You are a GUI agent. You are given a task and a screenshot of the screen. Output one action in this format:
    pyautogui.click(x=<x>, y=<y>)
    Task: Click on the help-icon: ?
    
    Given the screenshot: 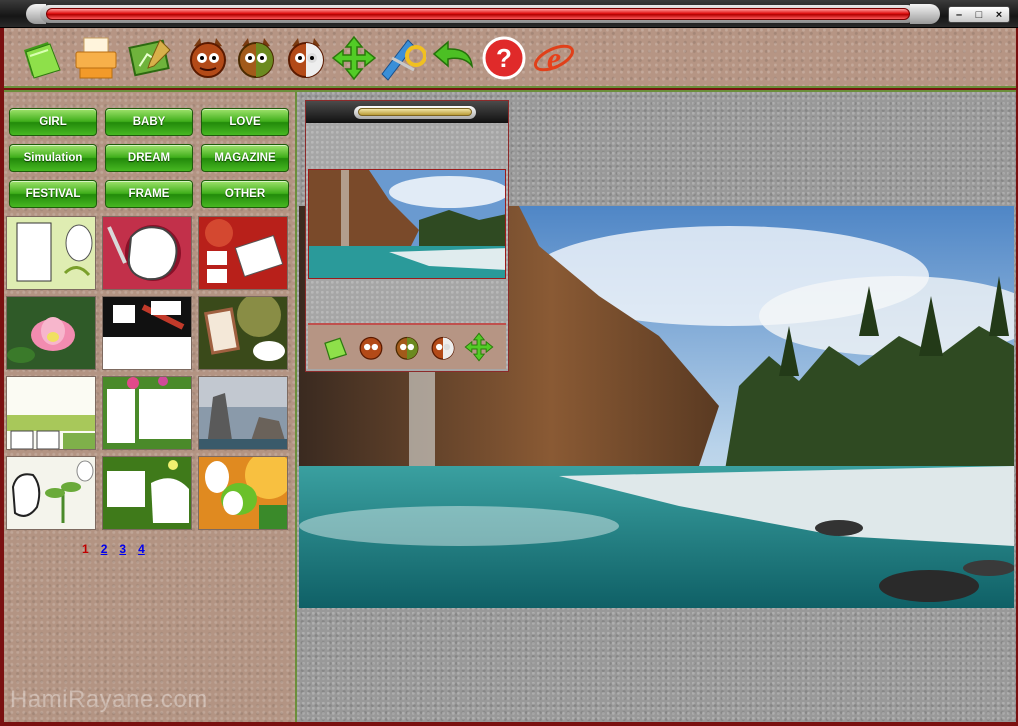 What is the action you would take?
    pyautogui.click(x=504, y=58)
    